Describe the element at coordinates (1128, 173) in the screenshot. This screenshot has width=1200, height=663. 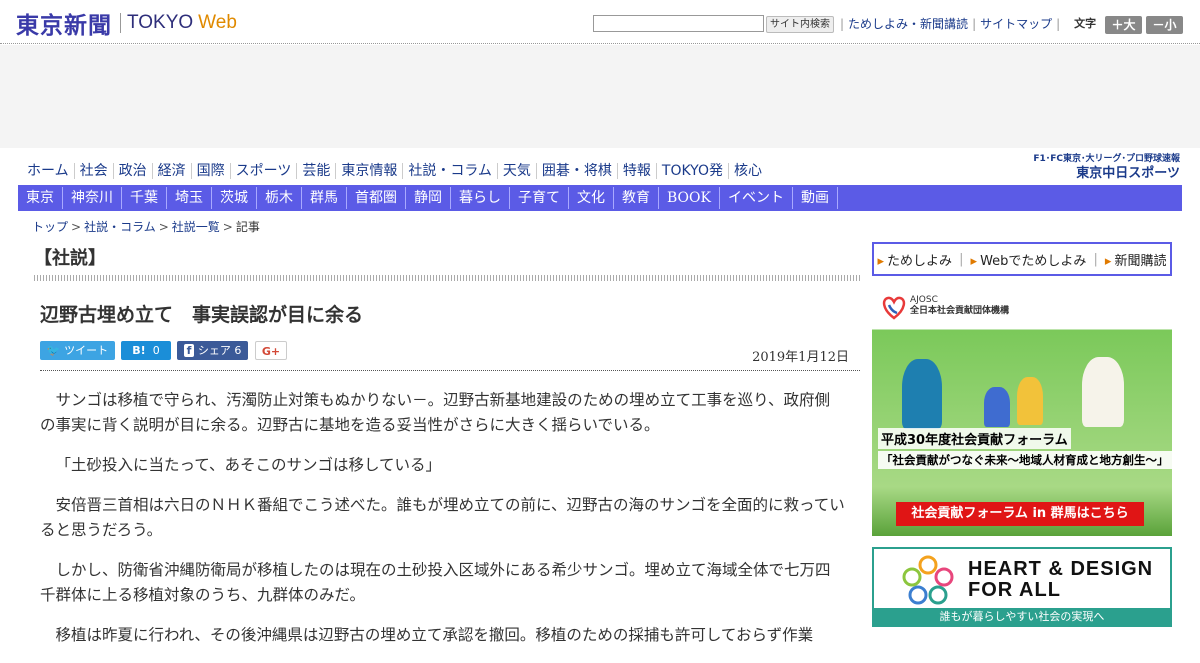
I see `chunichi-title: 東京中日スポーツ` at that location.